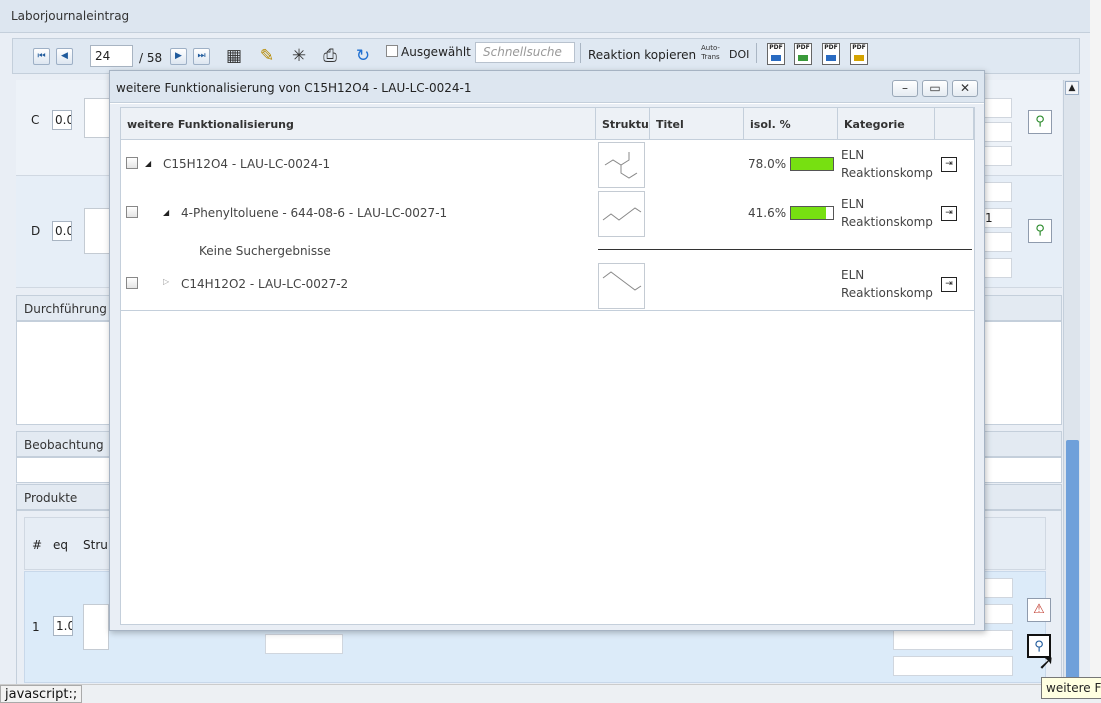  What do you see at coordinates (1095, 351) in the screenshot?
I see `window-edge` at bounding box center [1095, 351].